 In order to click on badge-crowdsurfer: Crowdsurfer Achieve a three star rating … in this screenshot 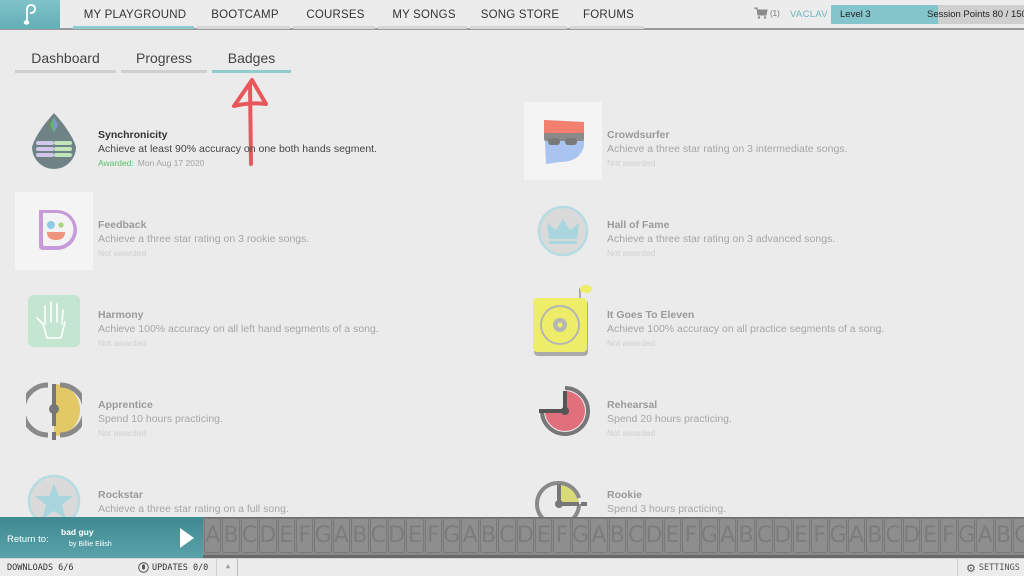, I will do `click(764, 142)`.